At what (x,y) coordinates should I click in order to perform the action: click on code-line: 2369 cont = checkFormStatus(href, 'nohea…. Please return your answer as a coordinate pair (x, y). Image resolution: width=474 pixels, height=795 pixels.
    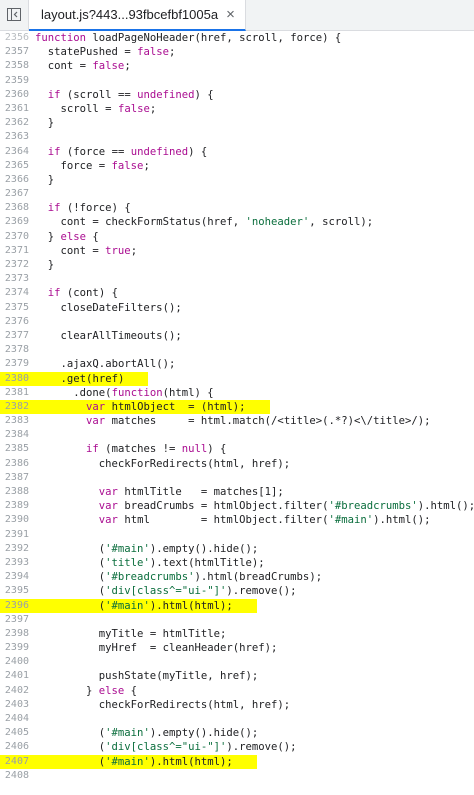
    Looking at the image, I should click on (237, 222).